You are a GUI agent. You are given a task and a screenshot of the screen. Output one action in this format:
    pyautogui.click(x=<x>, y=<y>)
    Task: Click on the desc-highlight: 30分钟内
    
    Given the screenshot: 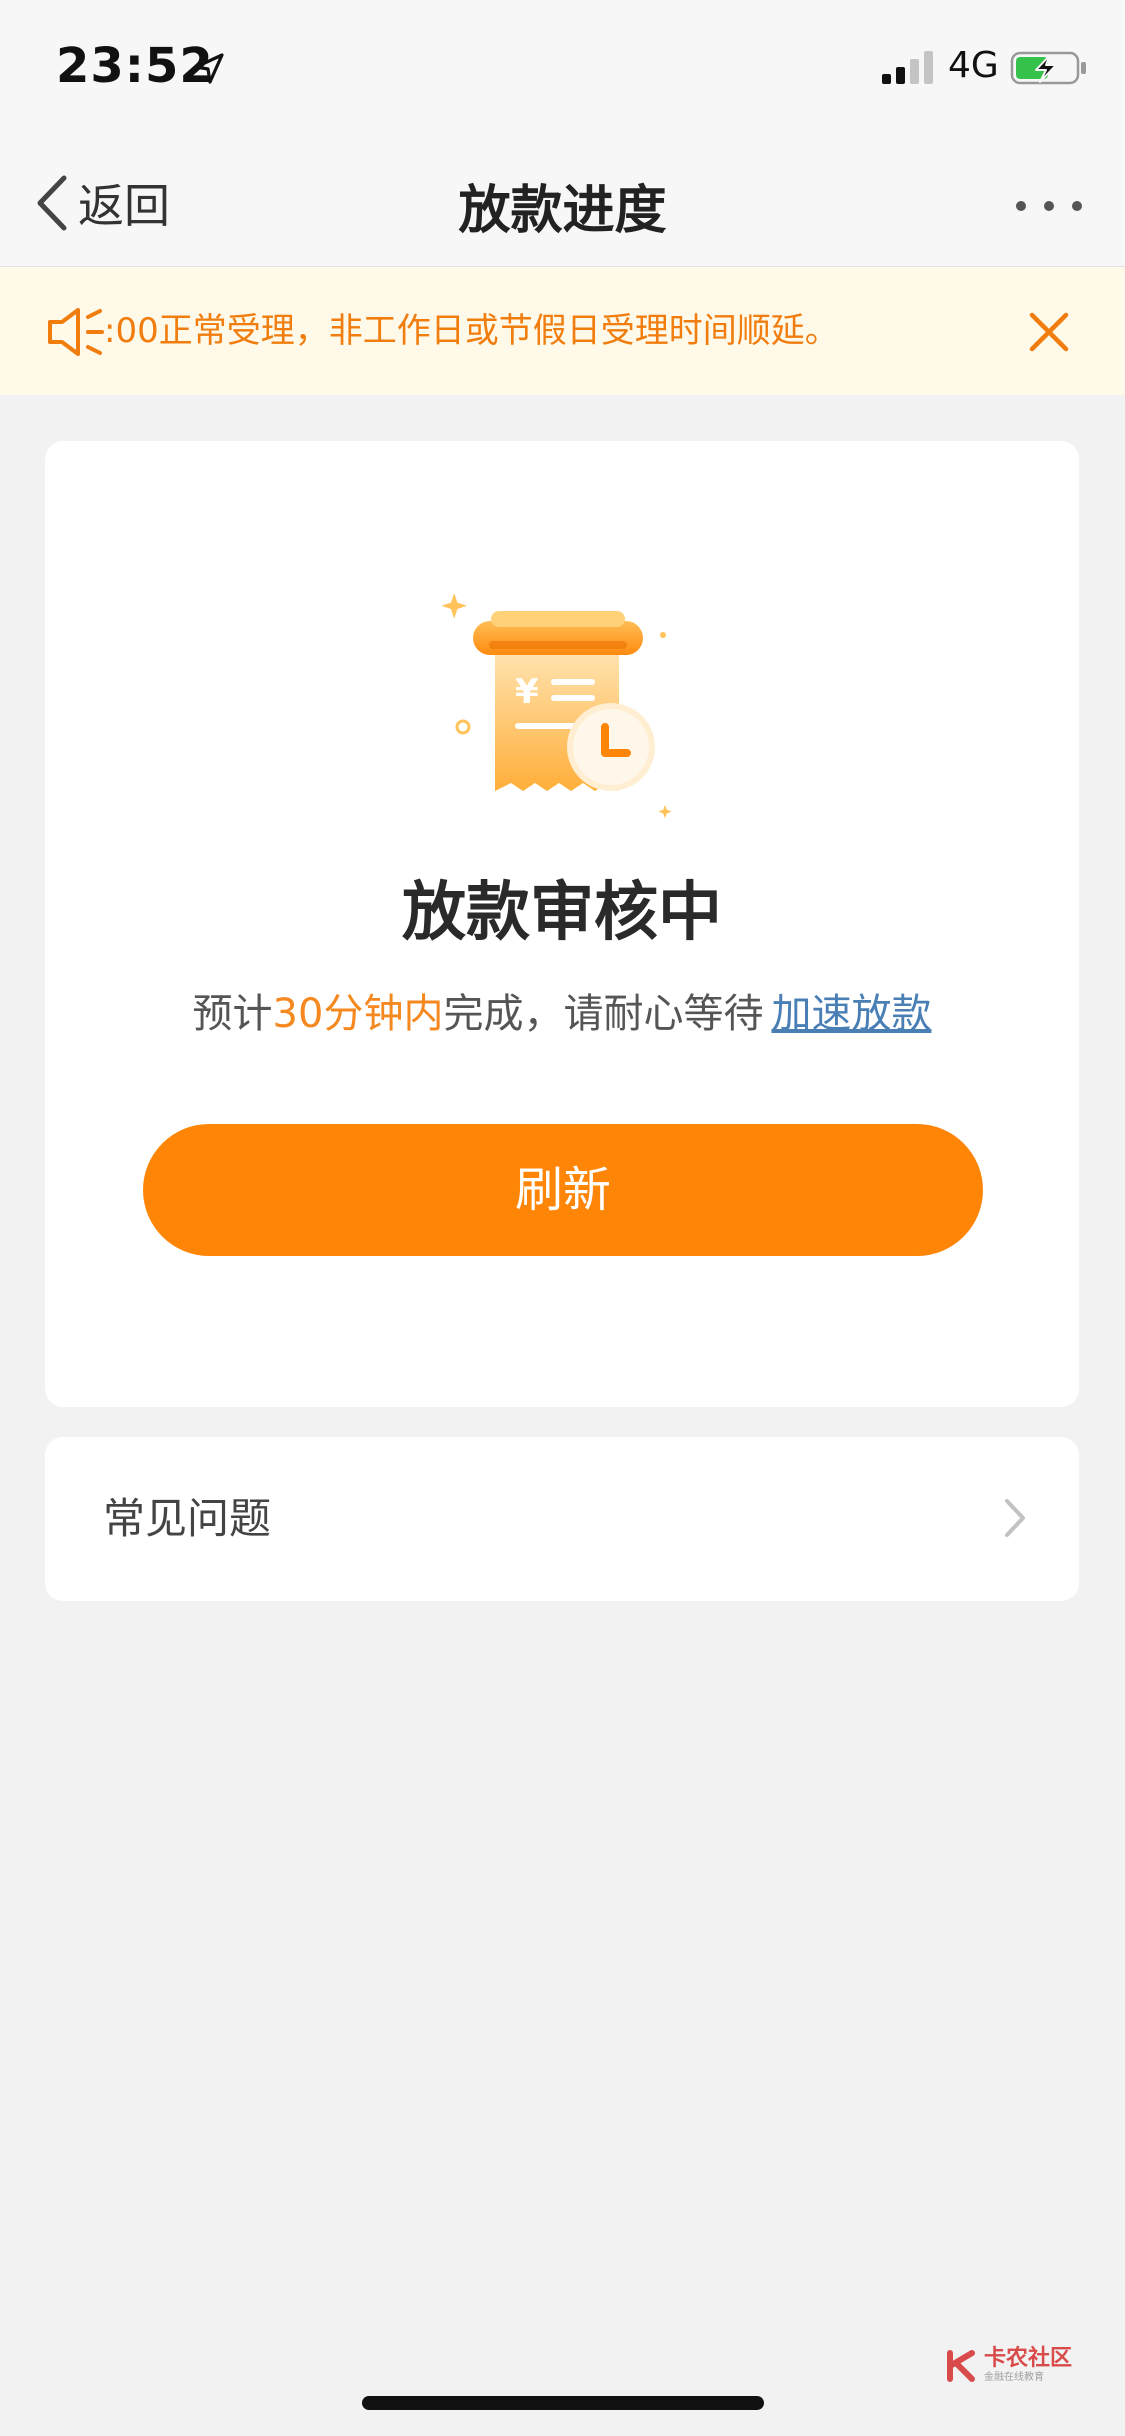 What is the action you would take?
    pyautogui.click(x=358, y=1014)
    